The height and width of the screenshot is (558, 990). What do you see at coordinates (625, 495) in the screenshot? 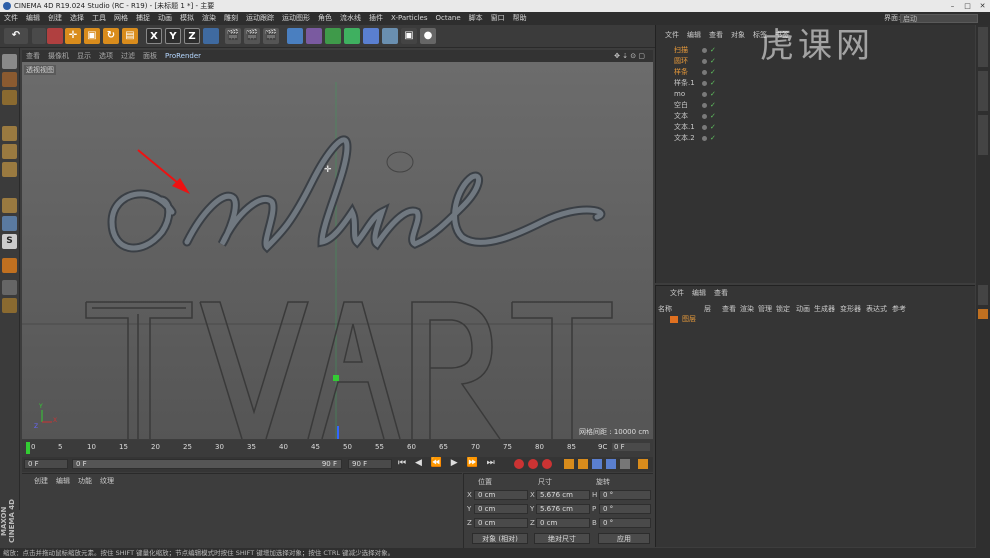
I see `rot-h-field: 0 °` at bounding box center [625, 495].